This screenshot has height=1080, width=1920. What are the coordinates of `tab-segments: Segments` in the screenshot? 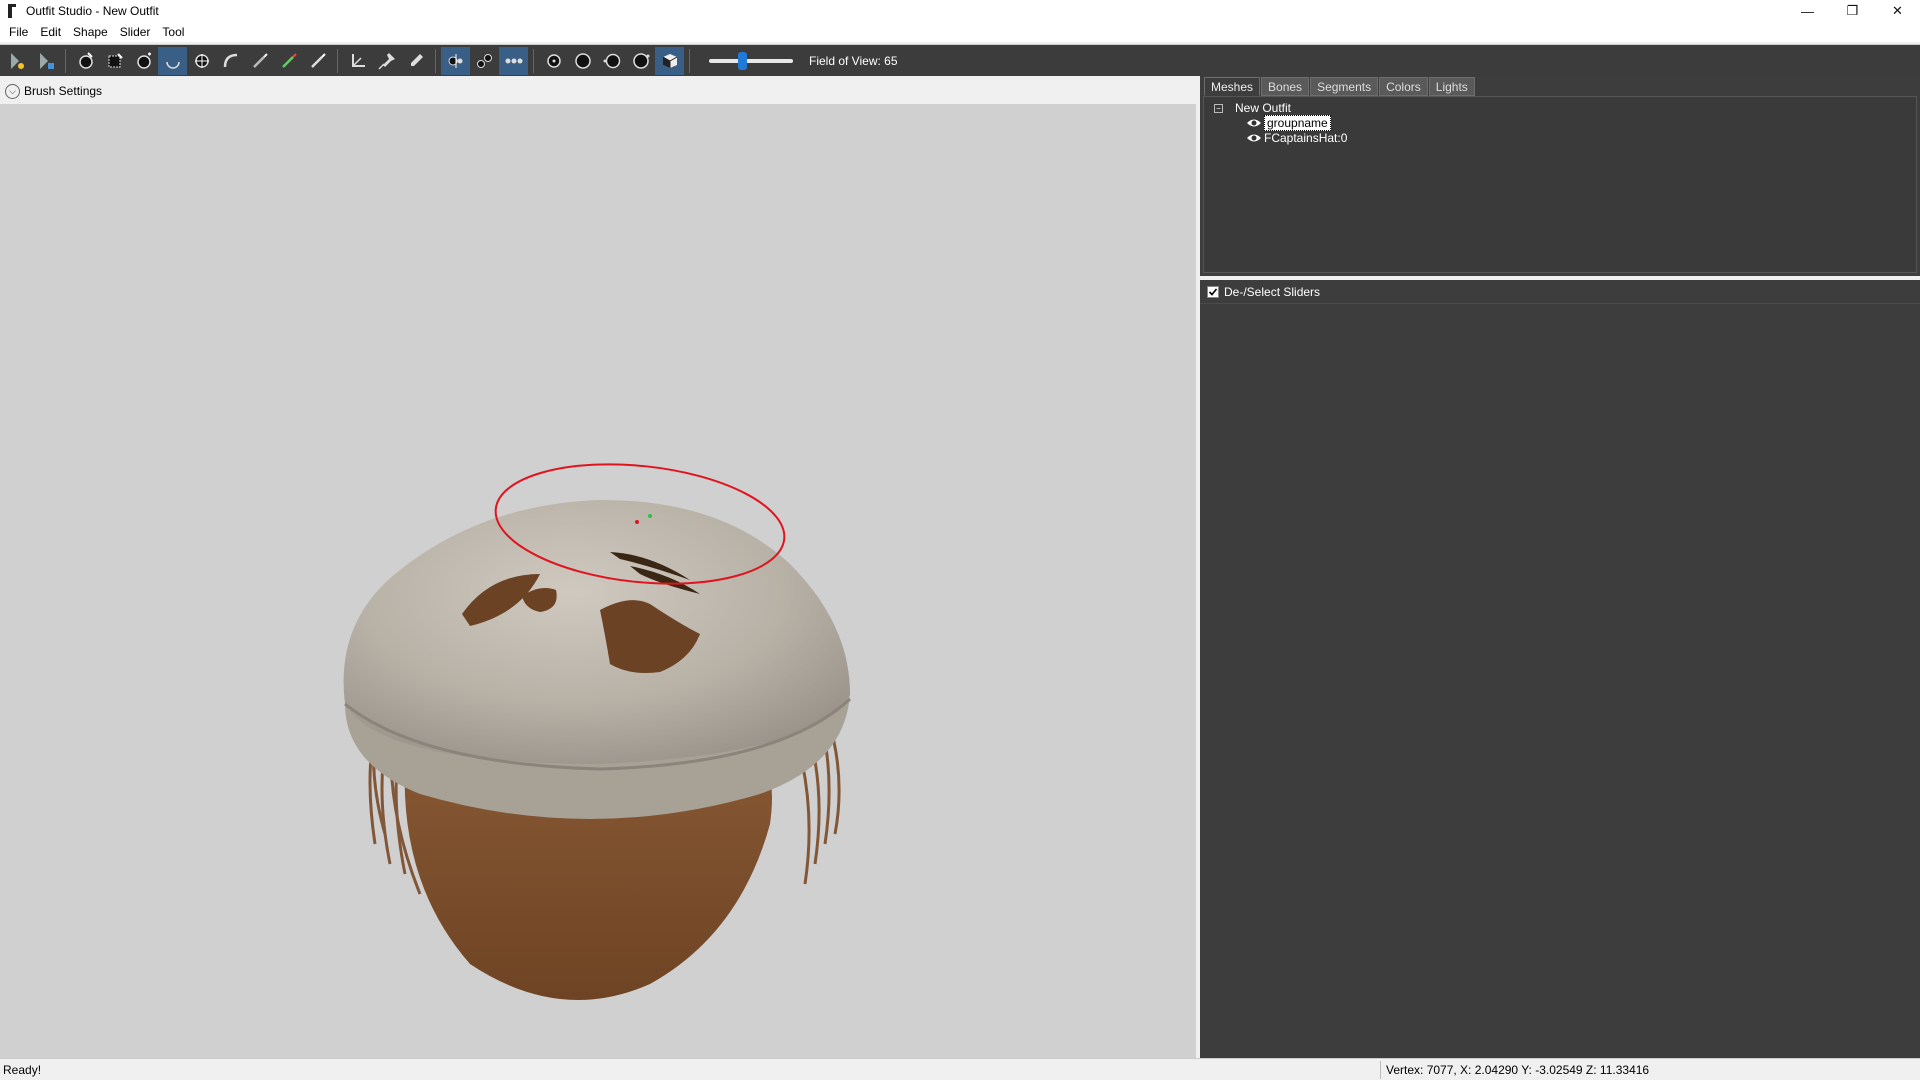 It's located at (1344, 86).